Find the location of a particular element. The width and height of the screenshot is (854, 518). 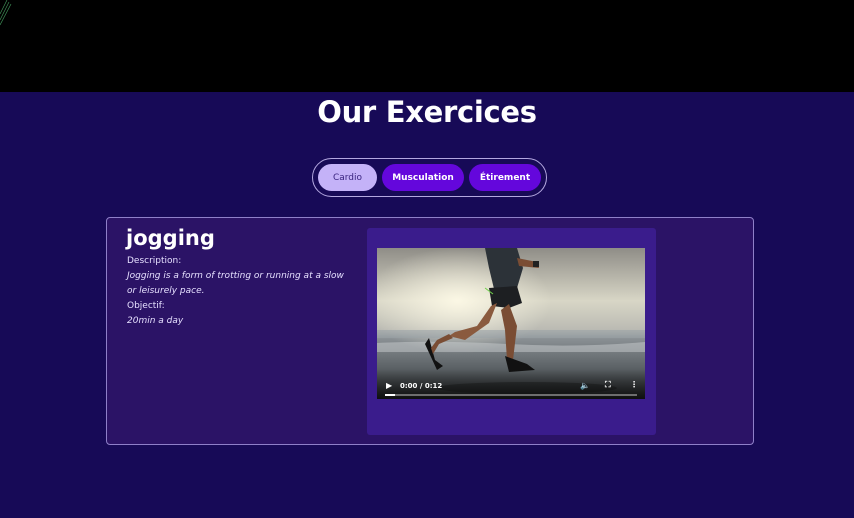

exercise-video: ▶ 0:00 / 0:12 🔈 ⛶ ⋮ is located at coordinates (511, 323).